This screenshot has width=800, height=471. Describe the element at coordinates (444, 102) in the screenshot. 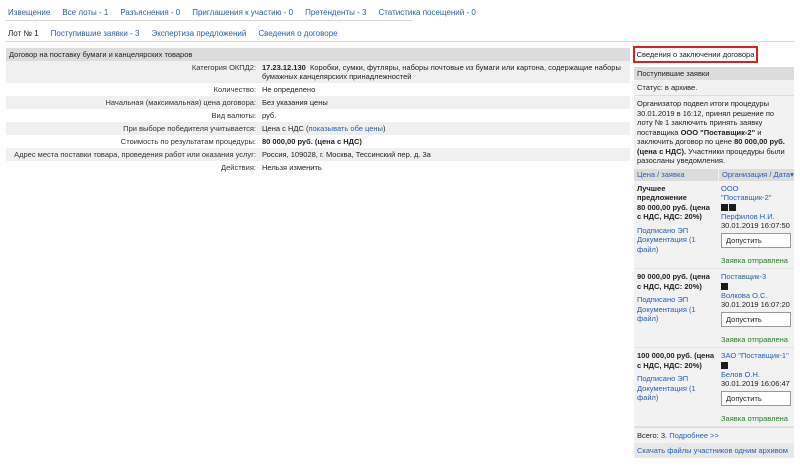

I see `row-value: Без указания цены` at that location.